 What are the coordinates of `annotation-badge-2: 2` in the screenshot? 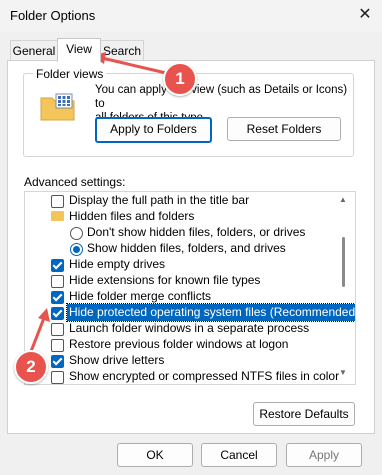 It's located at (31, 367).